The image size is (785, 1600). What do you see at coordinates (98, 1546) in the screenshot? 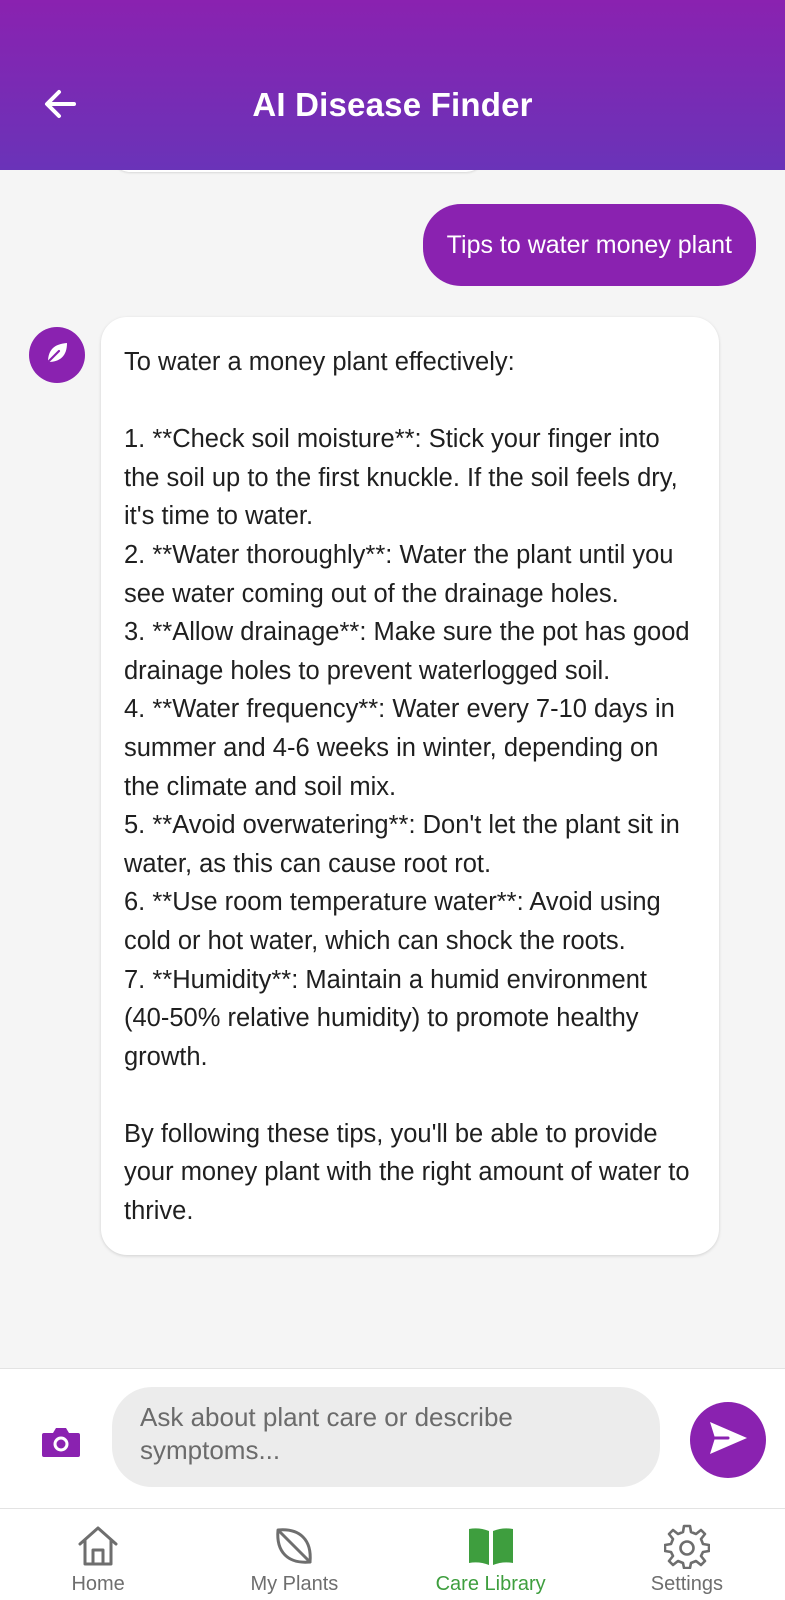
I see `home-icon` at bounding box center [98, 1546].